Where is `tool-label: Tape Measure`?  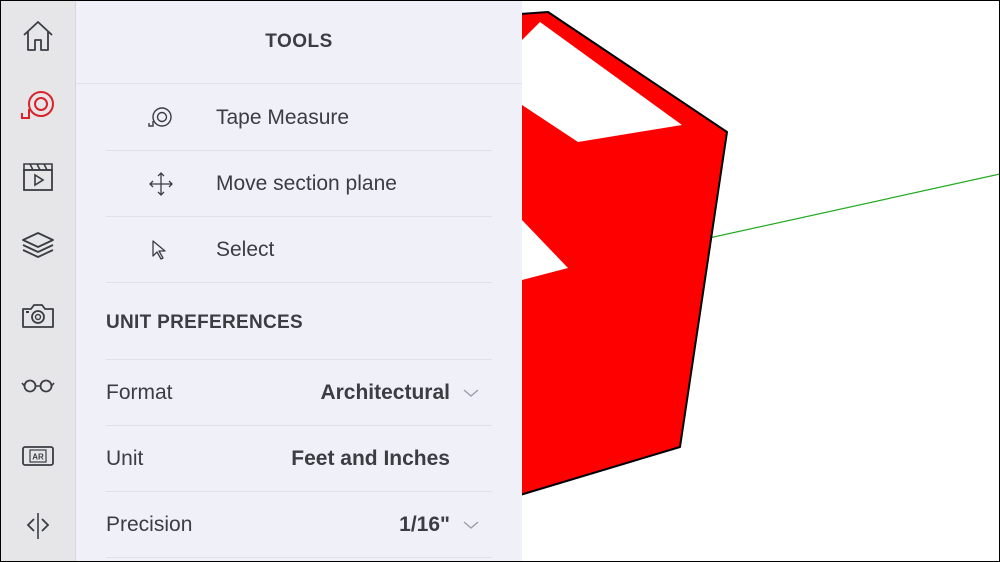
tool-label: Tape Measure is located at coordinates (283, 117).